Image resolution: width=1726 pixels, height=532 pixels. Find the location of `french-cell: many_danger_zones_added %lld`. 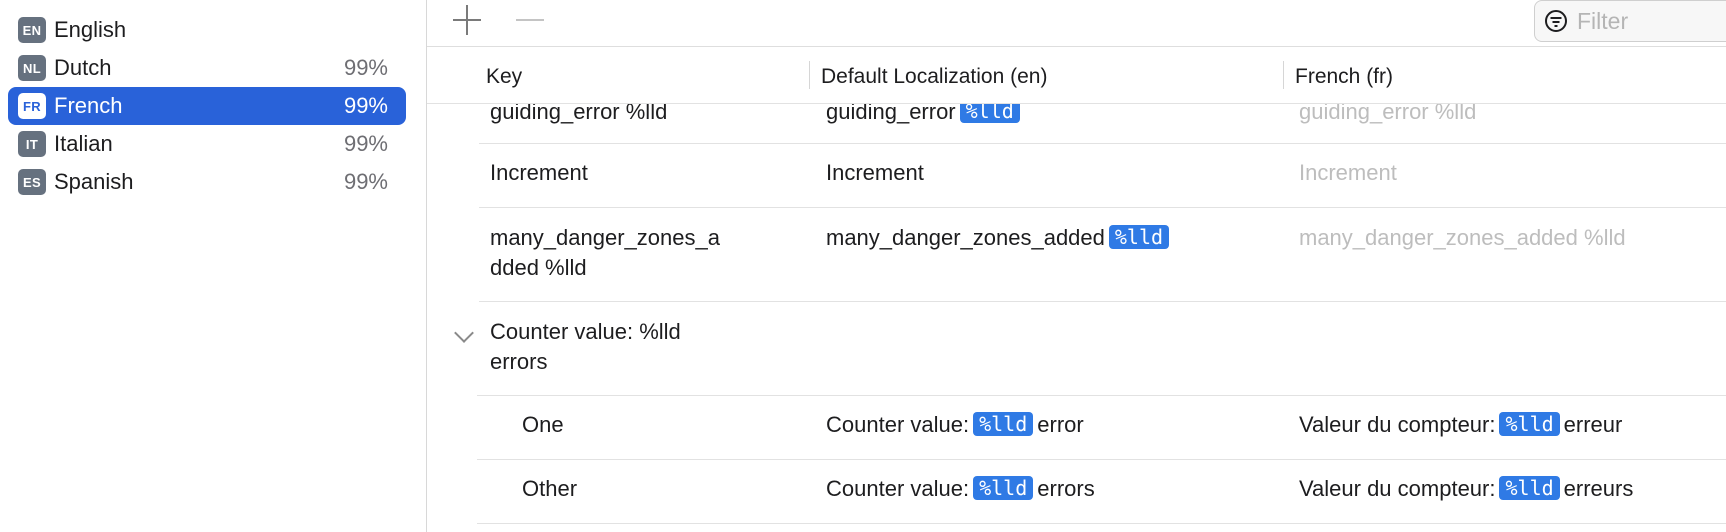

french-cell: many_danger_zones_added %lld is located at coordinates (1462, 238).